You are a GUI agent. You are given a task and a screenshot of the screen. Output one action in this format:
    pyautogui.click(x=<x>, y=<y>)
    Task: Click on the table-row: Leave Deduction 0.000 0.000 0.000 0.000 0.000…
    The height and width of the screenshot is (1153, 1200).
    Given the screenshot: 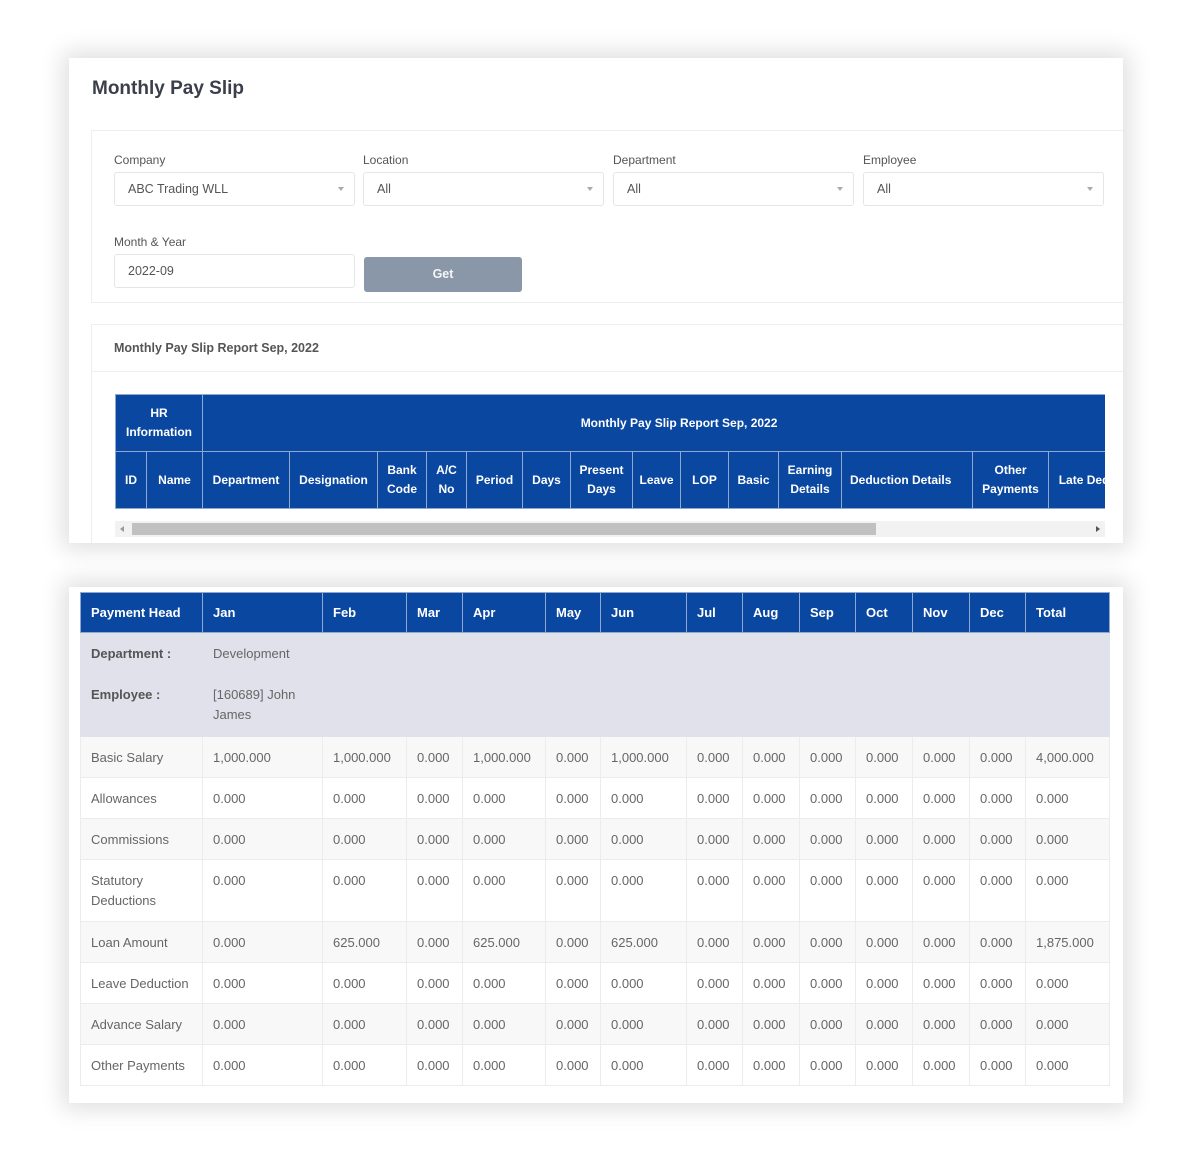 What is the action you would take?
    pyautogui.click(x=595, y=983)
    